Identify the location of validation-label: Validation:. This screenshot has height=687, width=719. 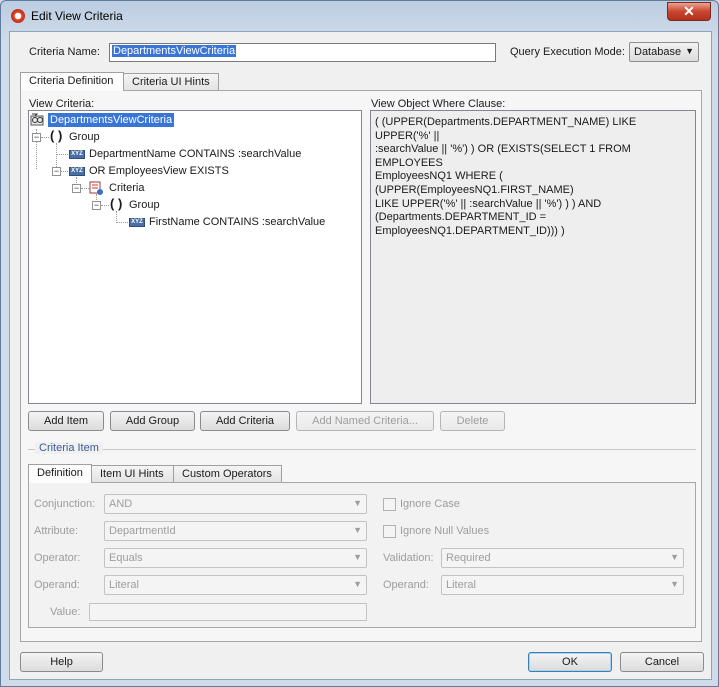
(408, 558).